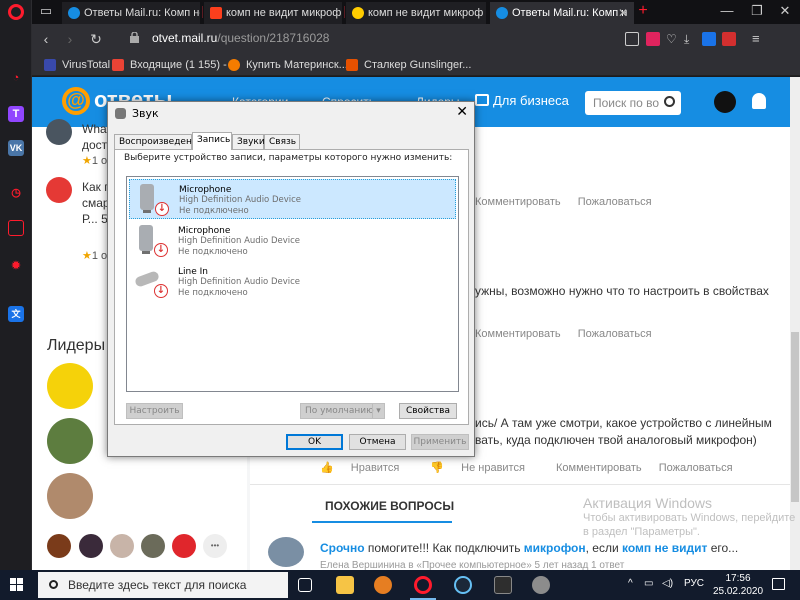  I want to click on configure-button: Настроить, so click(154, 411).